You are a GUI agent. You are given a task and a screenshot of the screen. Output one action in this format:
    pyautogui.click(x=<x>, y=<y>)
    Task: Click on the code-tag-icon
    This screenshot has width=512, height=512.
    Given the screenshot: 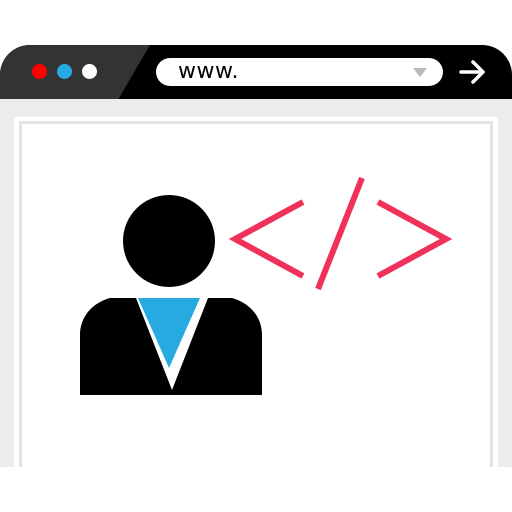 What is the action you would take?
    pyautogui.click(x=340, y=233)
    